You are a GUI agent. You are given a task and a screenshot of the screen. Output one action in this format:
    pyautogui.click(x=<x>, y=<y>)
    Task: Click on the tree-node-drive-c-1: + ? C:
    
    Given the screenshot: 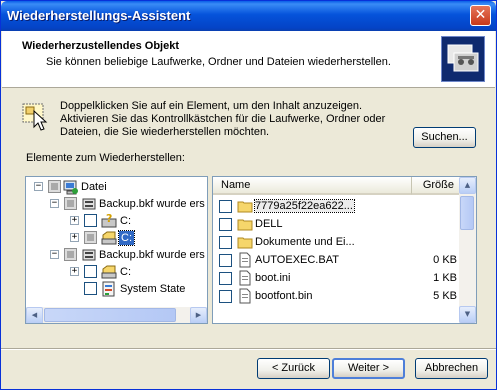 What is the action you would take?
    pyautogui.click(x=116, y=220)
    